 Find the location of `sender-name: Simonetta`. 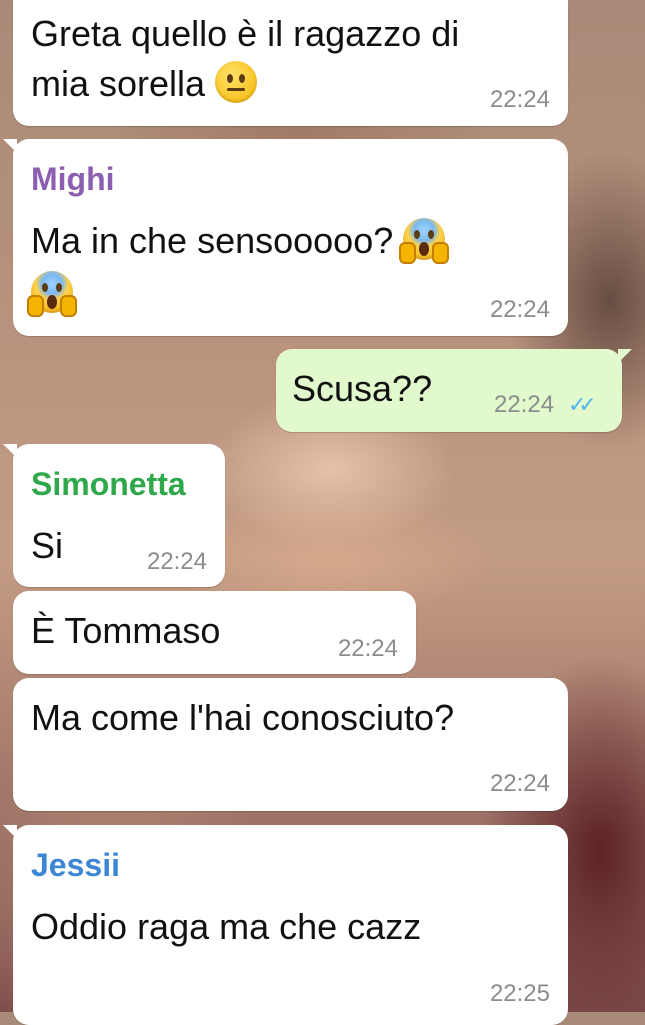

sender-name: Simonetta is located at coordinates (108, 484).